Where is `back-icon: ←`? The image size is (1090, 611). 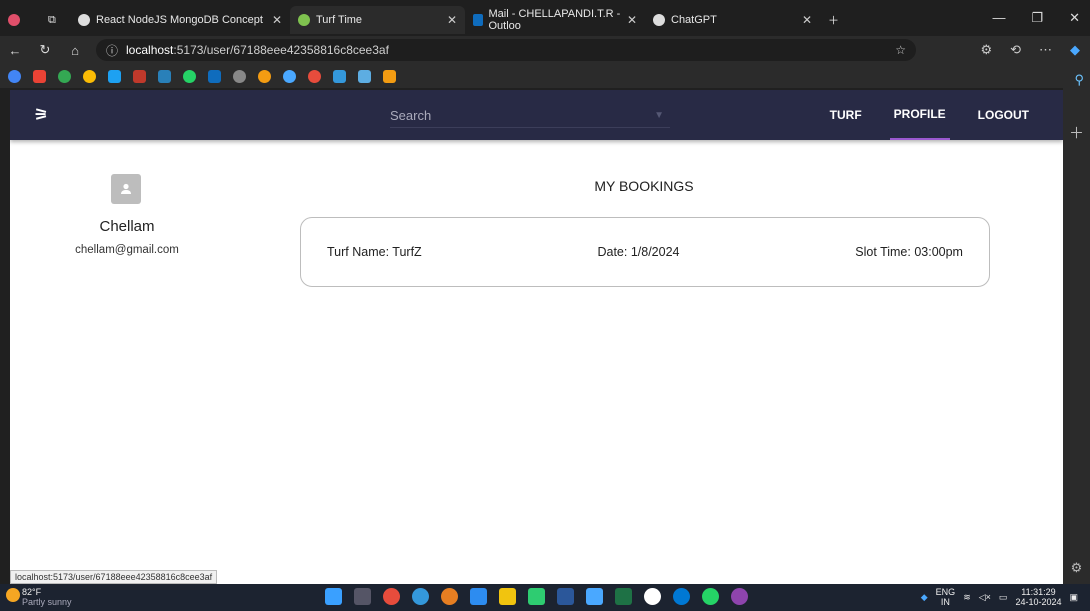 back-icon: ← is located at coordinates (15, 50).